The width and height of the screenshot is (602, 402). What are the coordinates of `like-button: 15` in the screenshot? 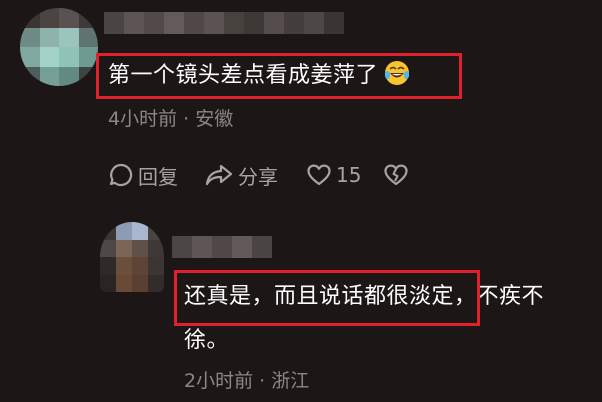 It's located at (333, 175).